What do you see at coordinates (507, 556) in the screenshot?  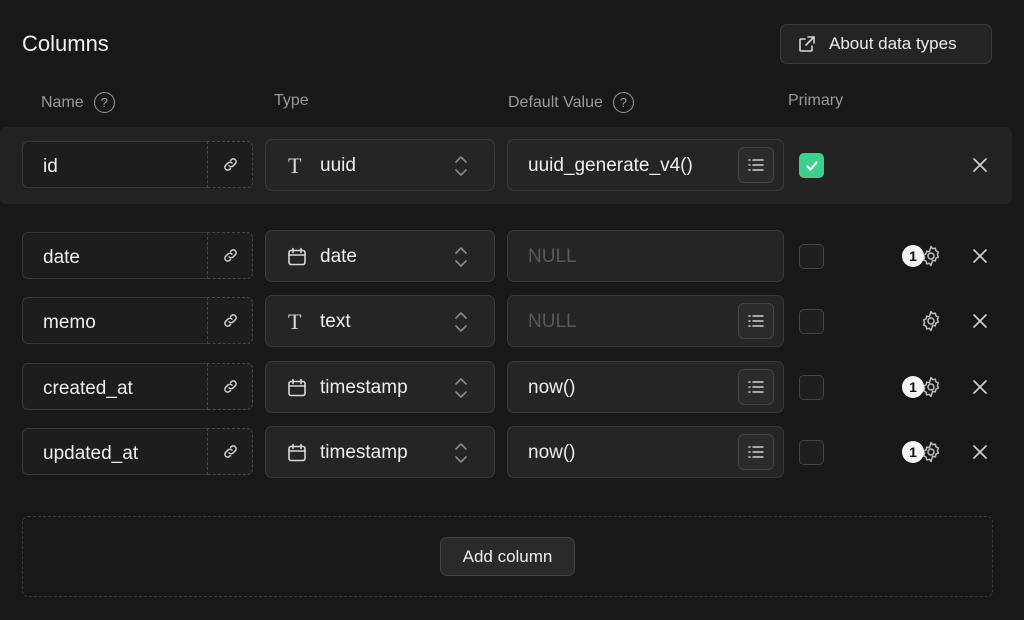 I see `add-column-button: Add column` at bounding box center [507, 556].